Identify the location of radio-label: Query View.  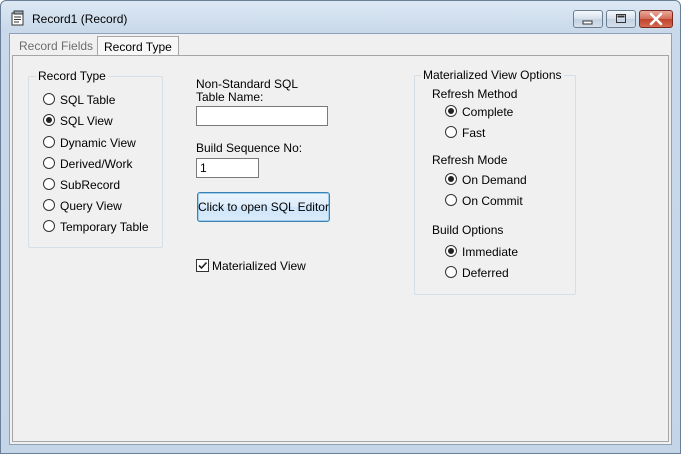
(91, 206).